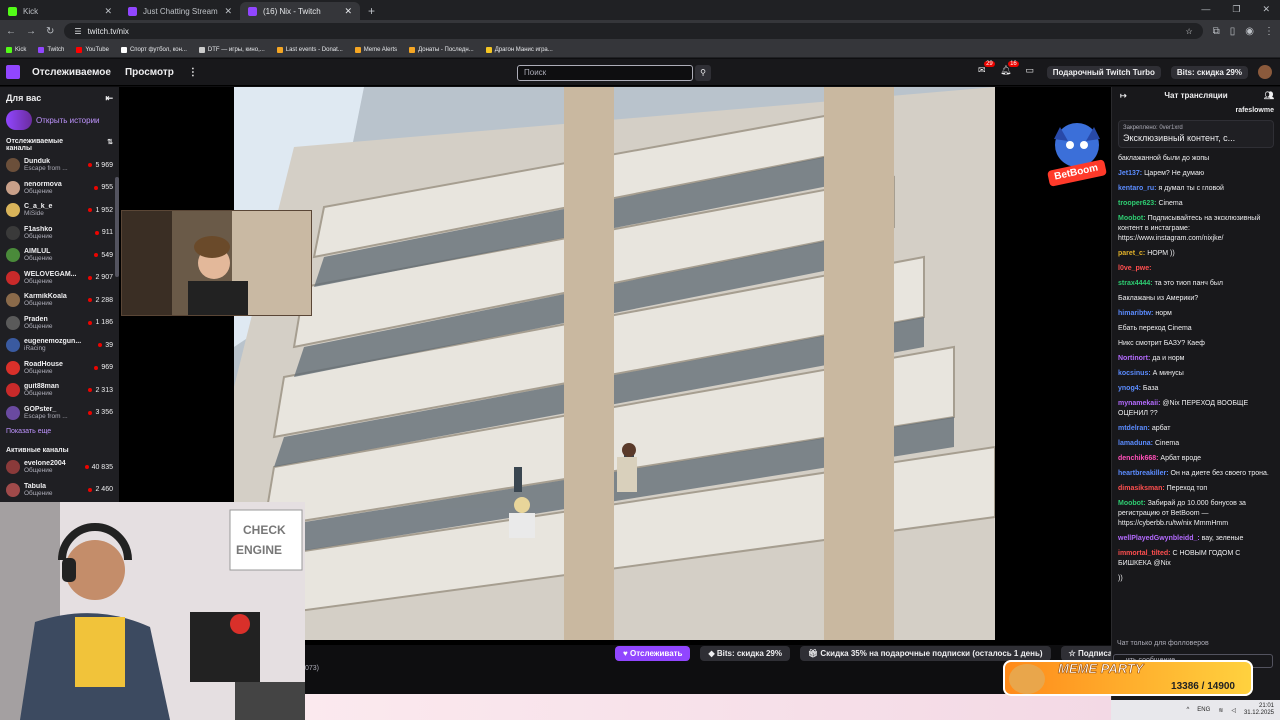 Image resolution: width=1280 pixels, height=720 pixels. What do you see at coordinates (59, 233) in the screenshot?
I see `sidebar-channel: F1ashko Общение 911` at bounding box center [59, 233].